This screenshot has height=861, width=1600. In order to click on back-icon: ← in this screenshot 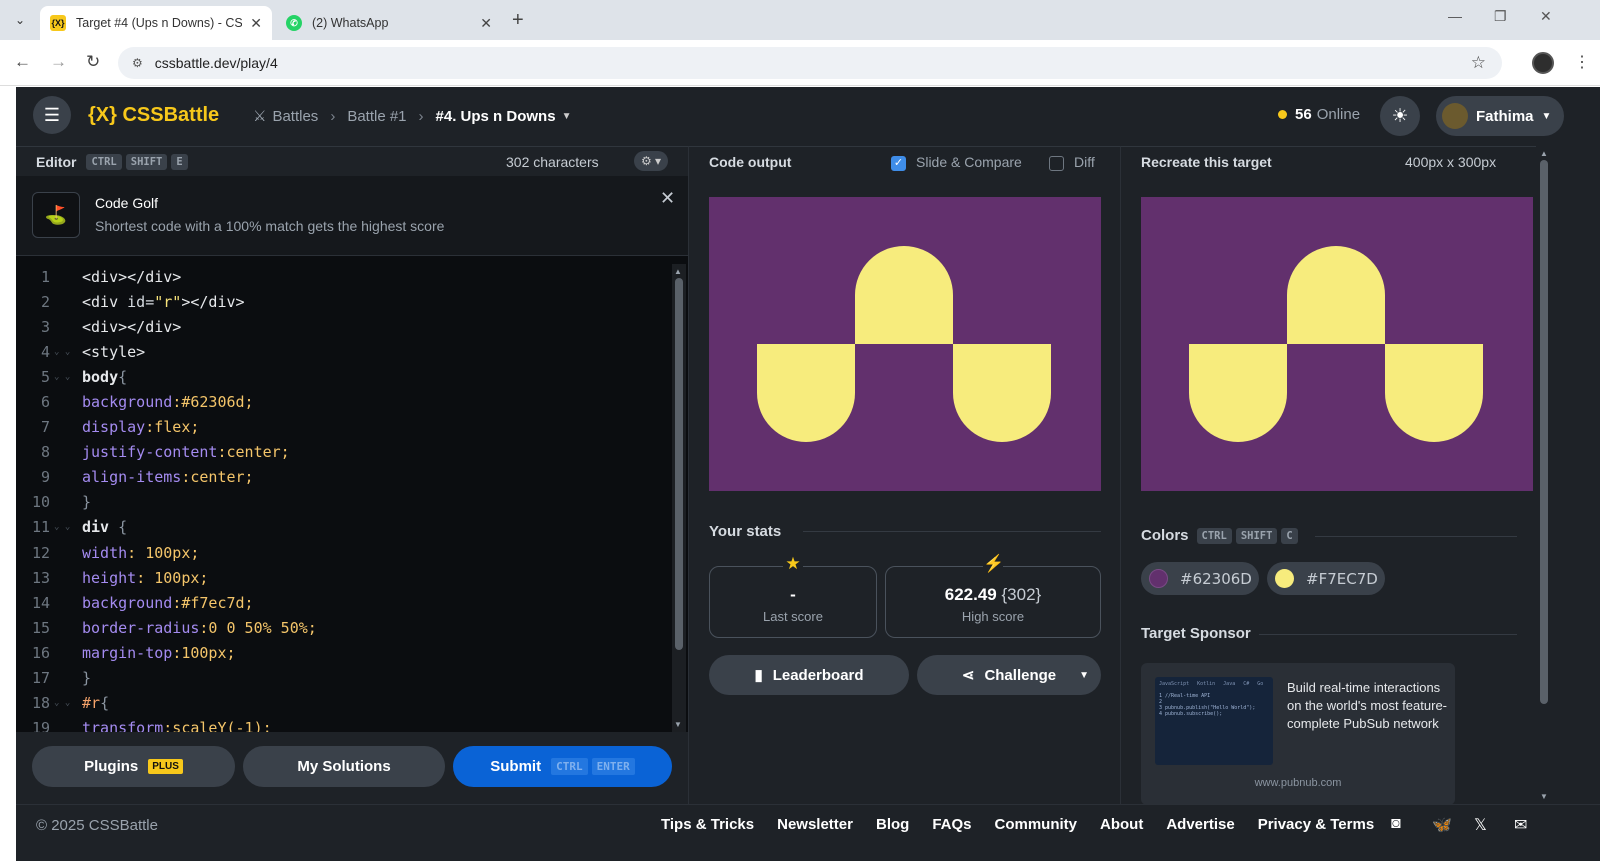, I will do `click(22, 62)`.